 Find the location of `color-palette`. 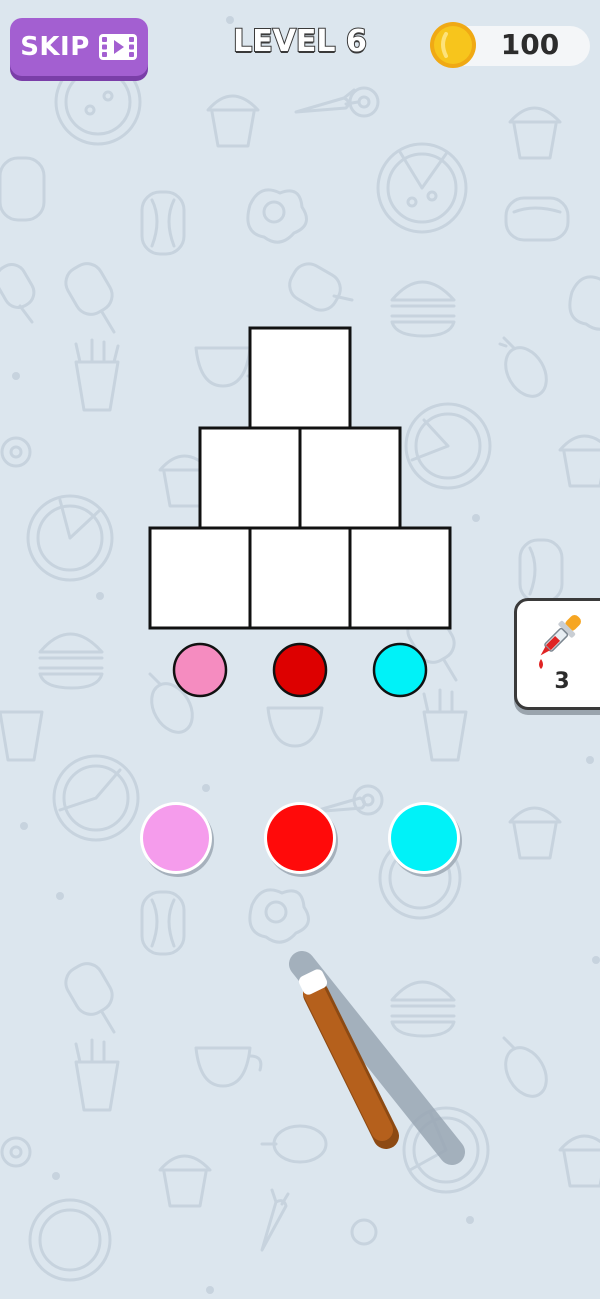

color-palette is located at coordinates (301, 839).